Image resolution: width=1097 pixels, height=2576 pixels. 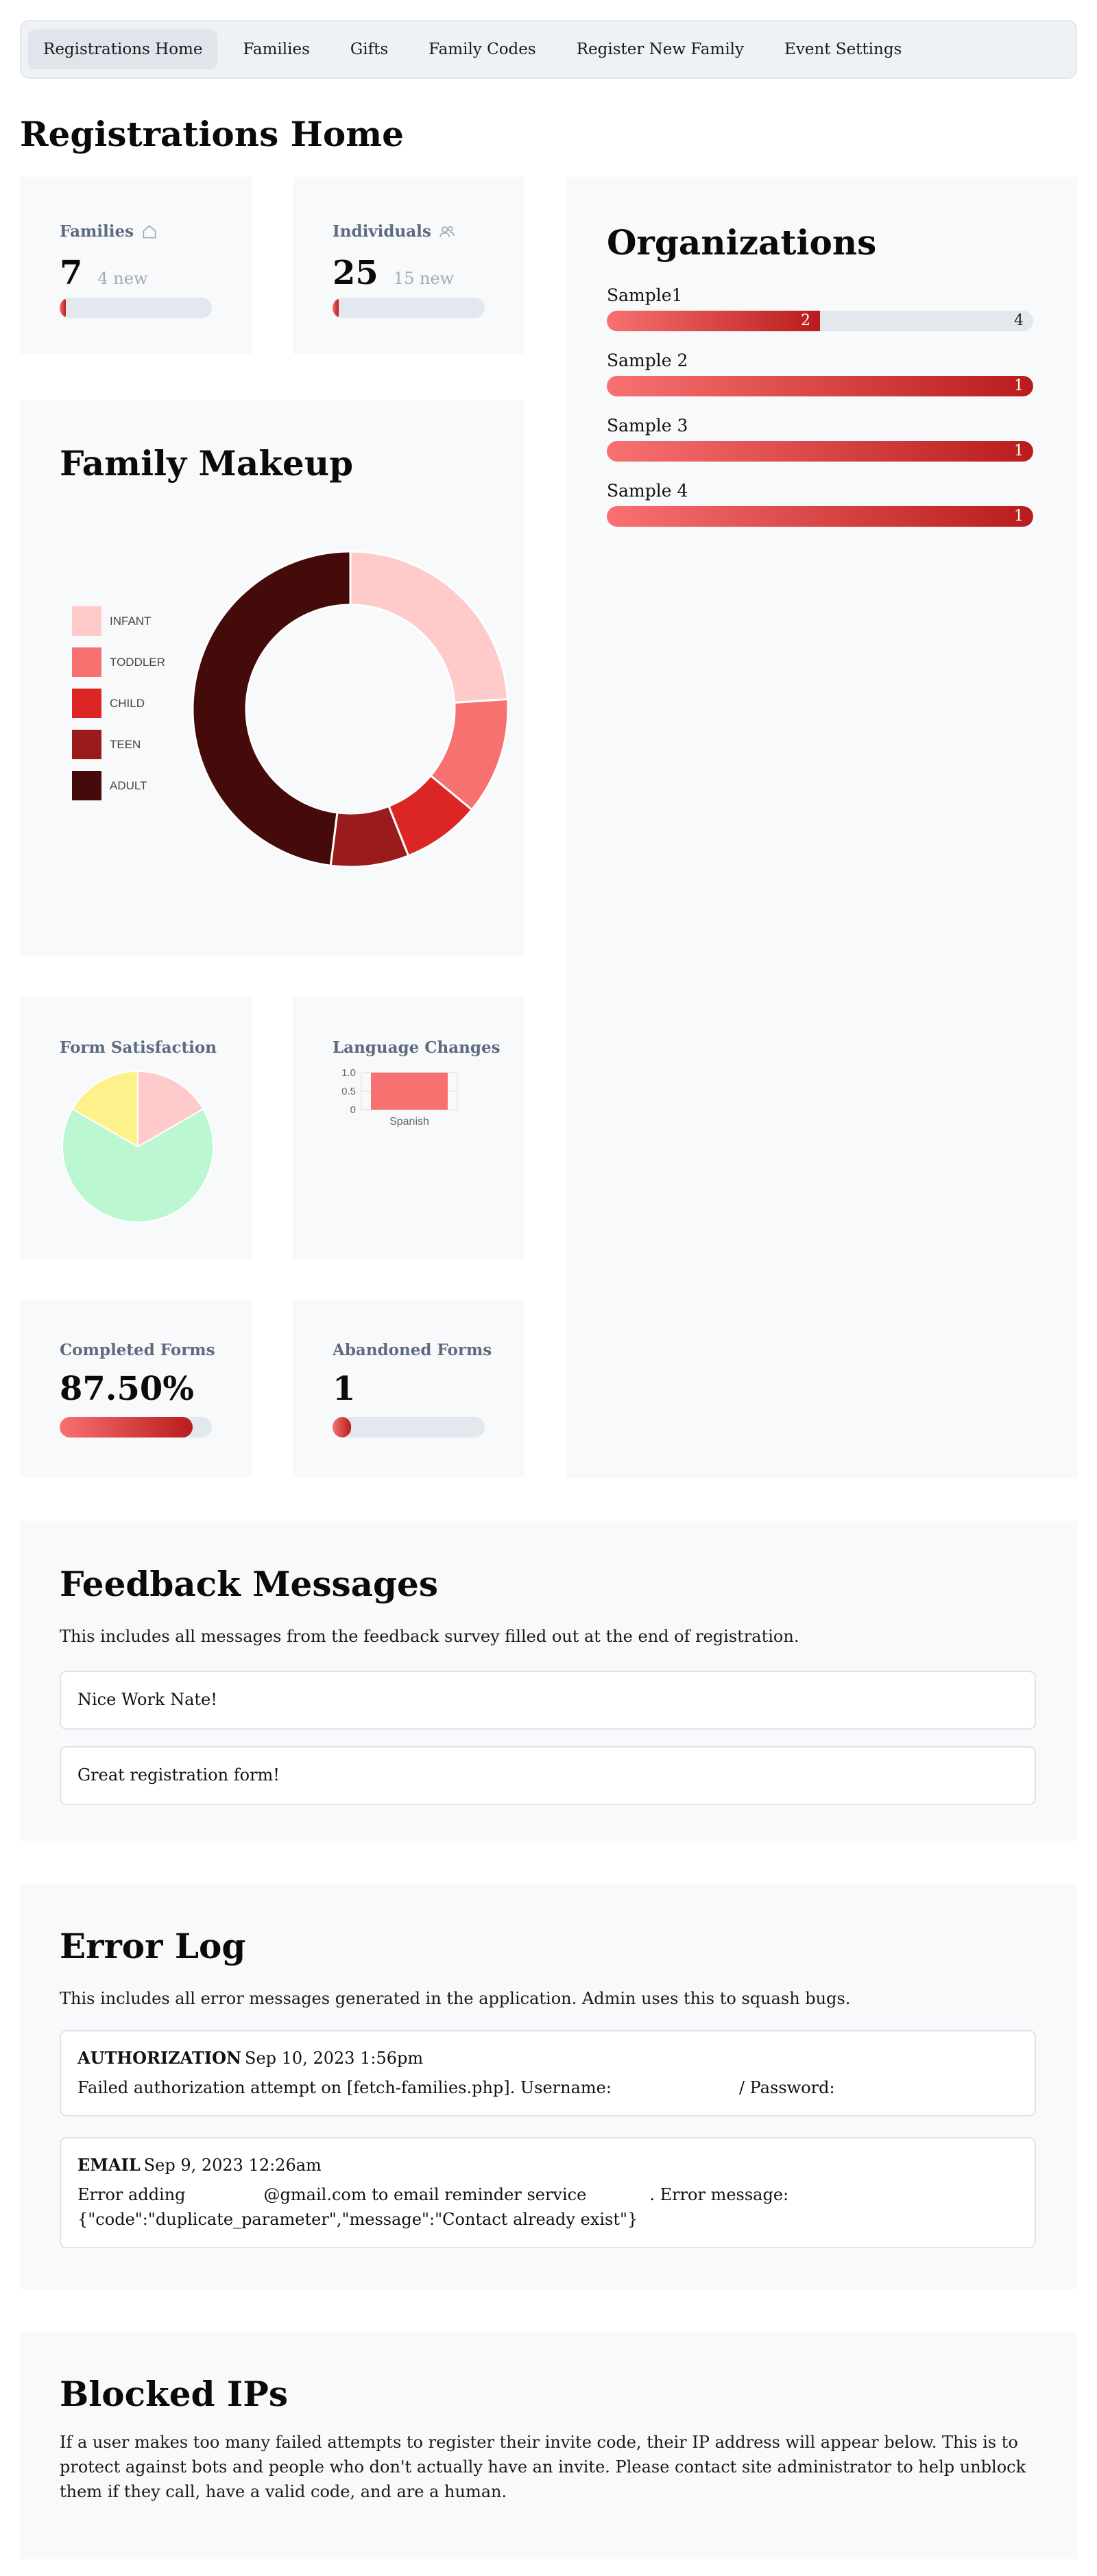 What do you see at coordinates (207, 463) in the screenshot?
I see `family-makeup-title: Family Makeup` at bounding box center [207, 463].